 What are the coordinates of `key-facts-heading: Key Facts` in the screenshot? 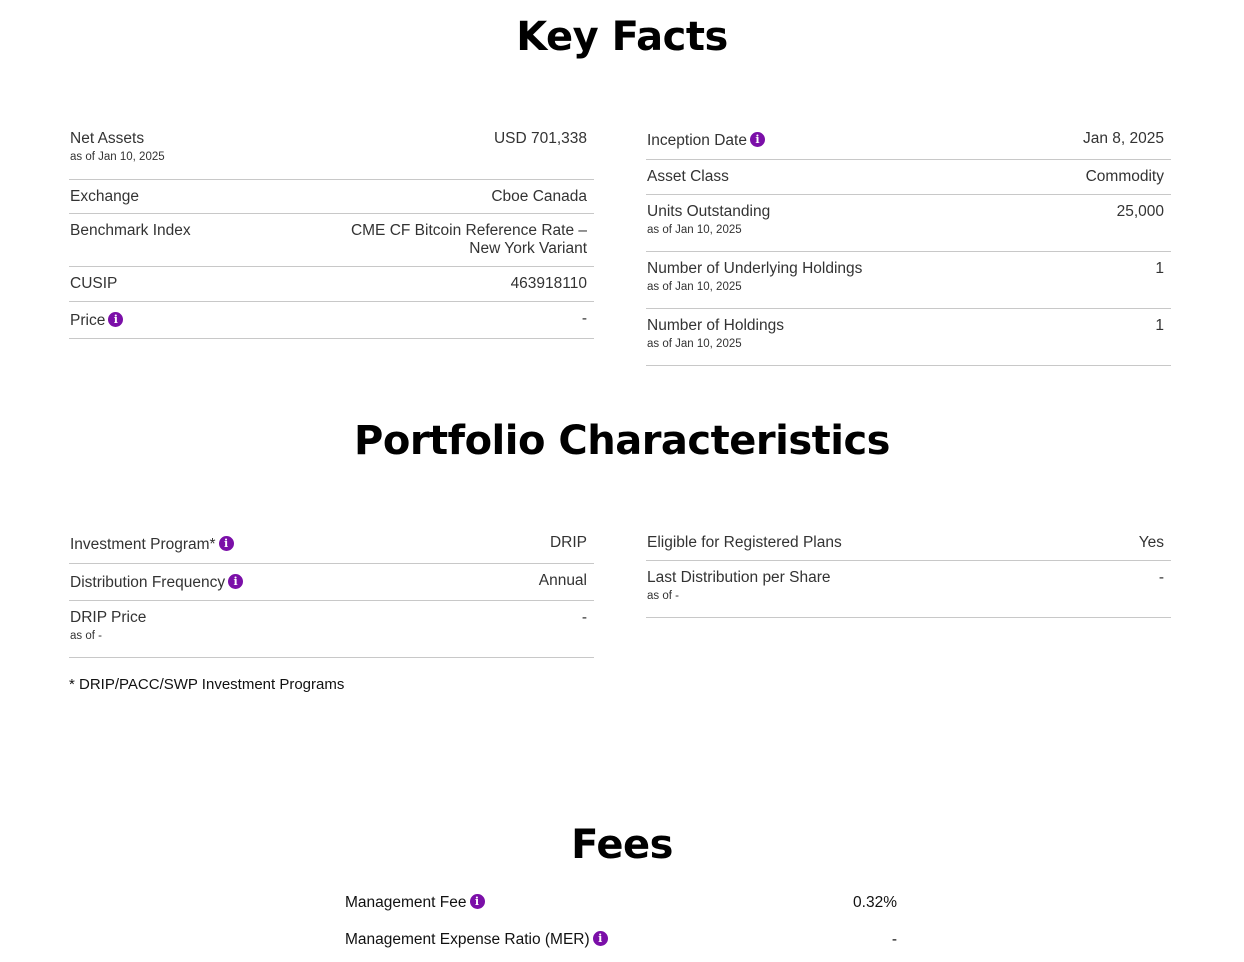 It's located at (622, 37).